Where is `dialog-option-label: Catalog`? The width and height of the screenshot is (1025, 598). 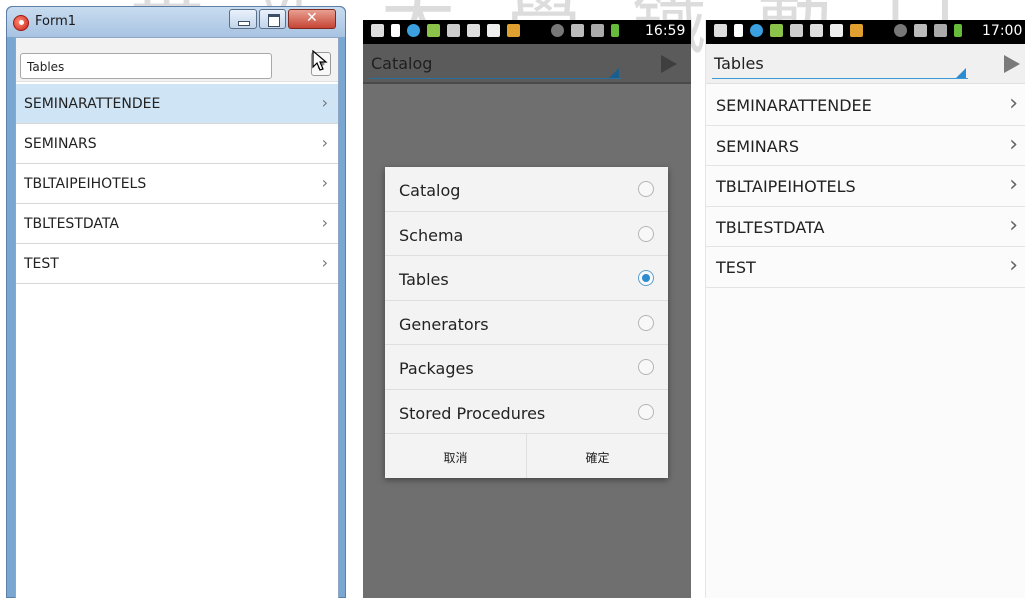
dialog-option-label: Catalog is located at coordinates (430, 190).